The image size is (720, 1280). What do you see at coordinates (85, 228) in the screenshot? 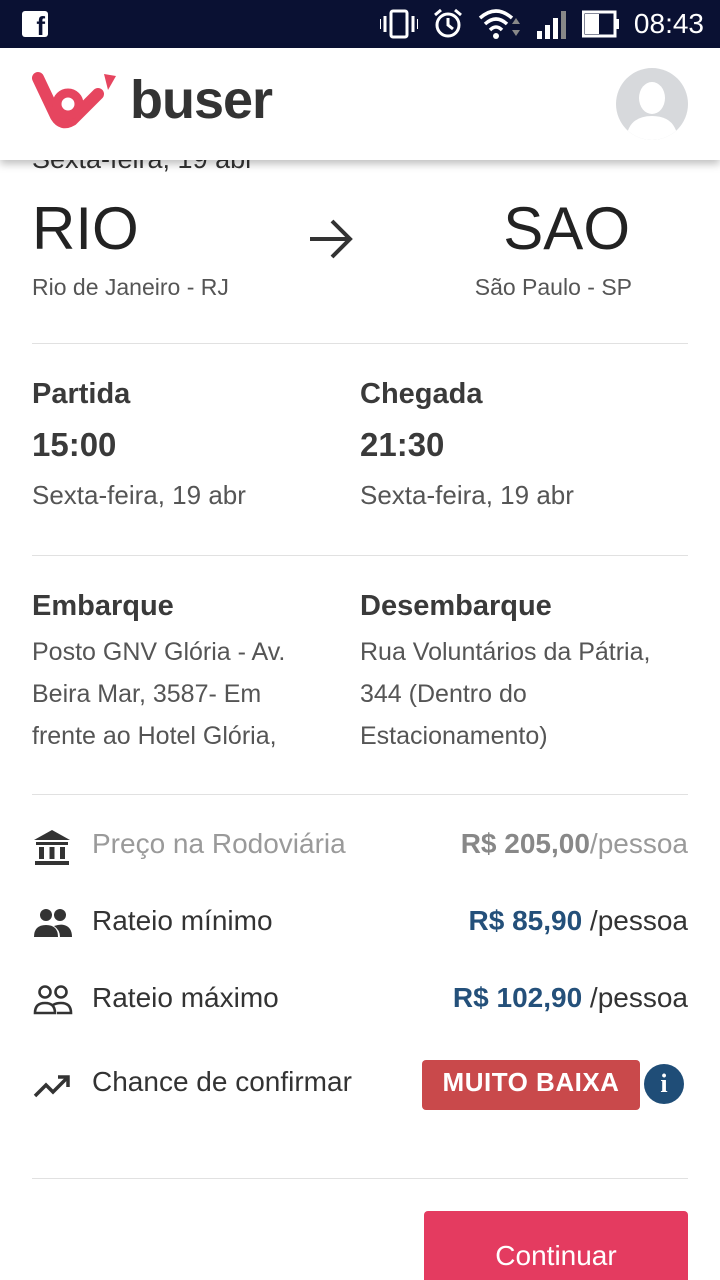
I see `origin-code: RIO` at bounding box center [85, 228].